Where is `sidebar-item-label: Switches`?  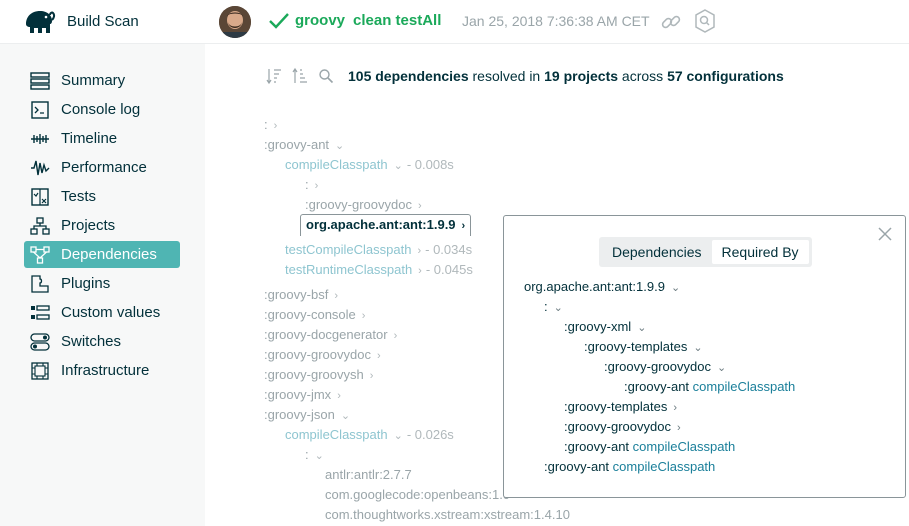 sidebar-item-label: Switches is located at coordinates (91, 341).